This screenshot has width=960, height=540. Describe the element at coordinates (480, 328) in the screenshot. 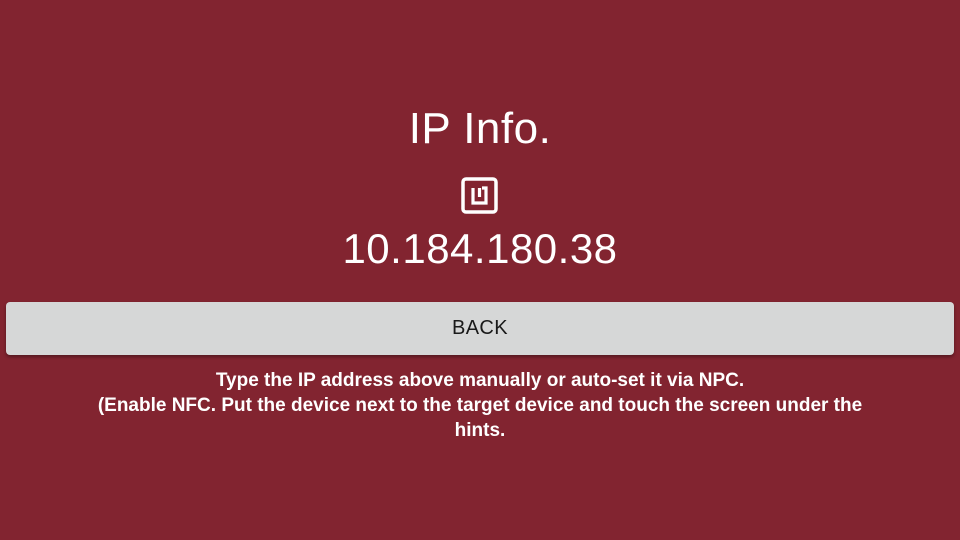

I see `back-button: BACK` at that location.